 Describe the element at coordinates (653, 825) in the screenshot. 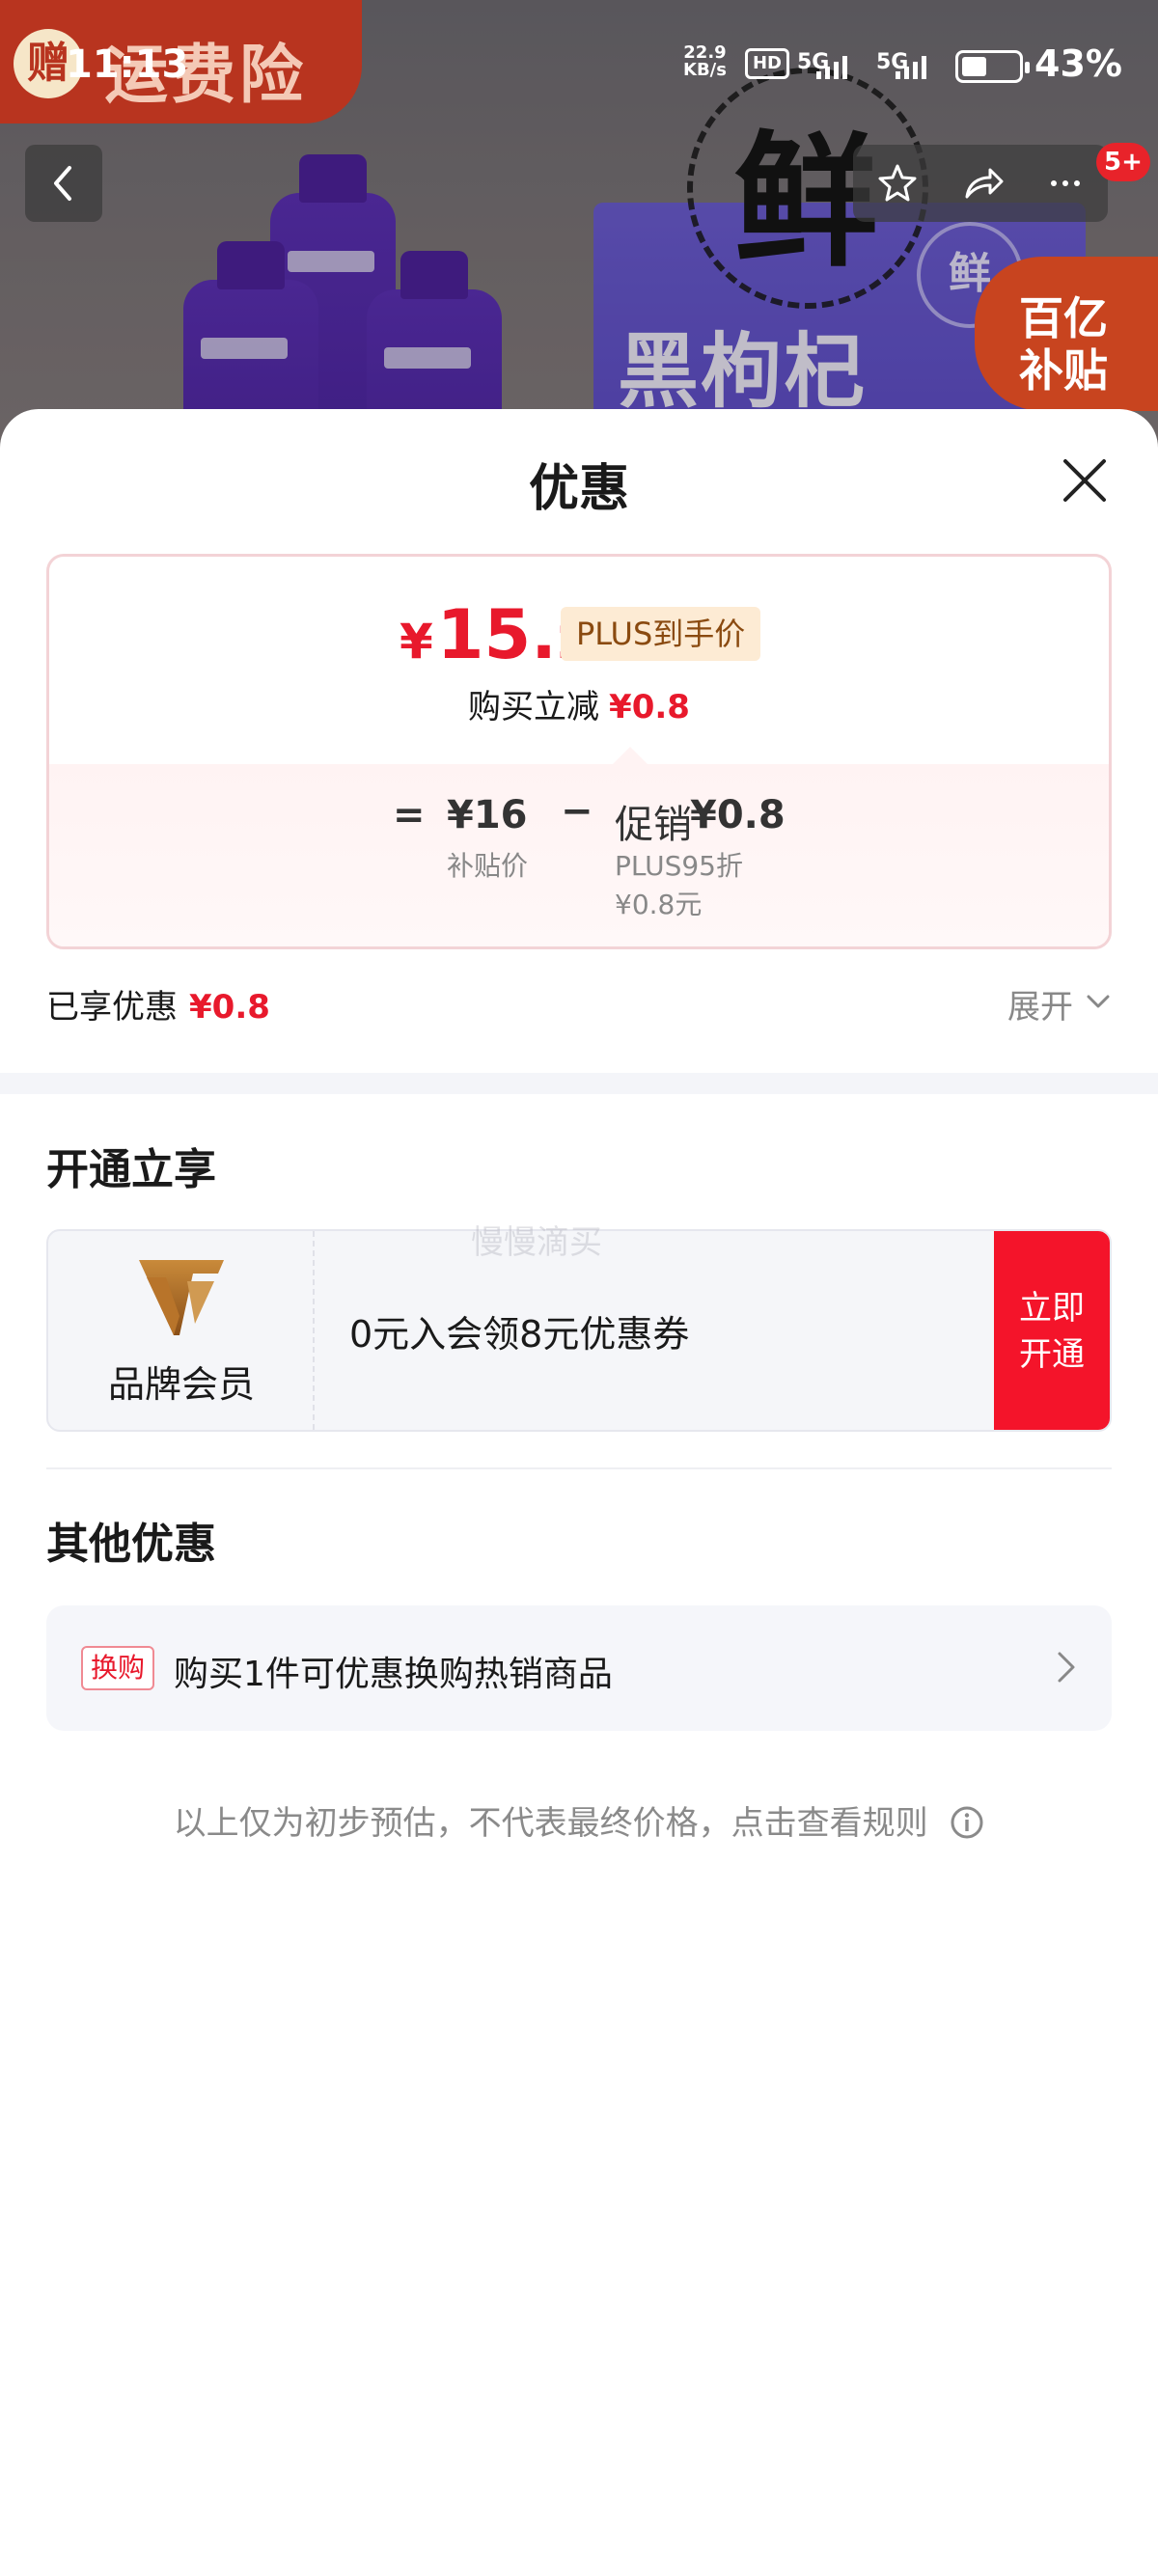

I see `promo-label: 促销` at that location.